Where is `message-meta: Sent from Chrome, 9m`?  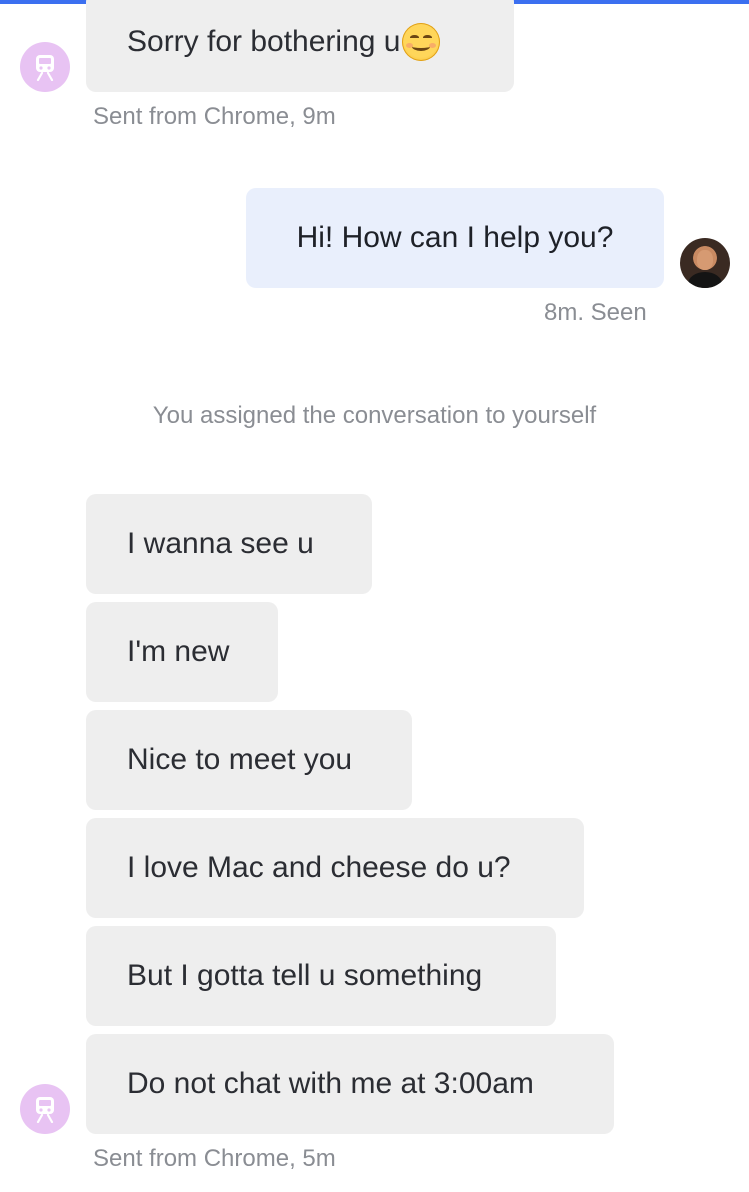
message-meta: Sent from Chrome, 9m is located at coordinates (214, 116).